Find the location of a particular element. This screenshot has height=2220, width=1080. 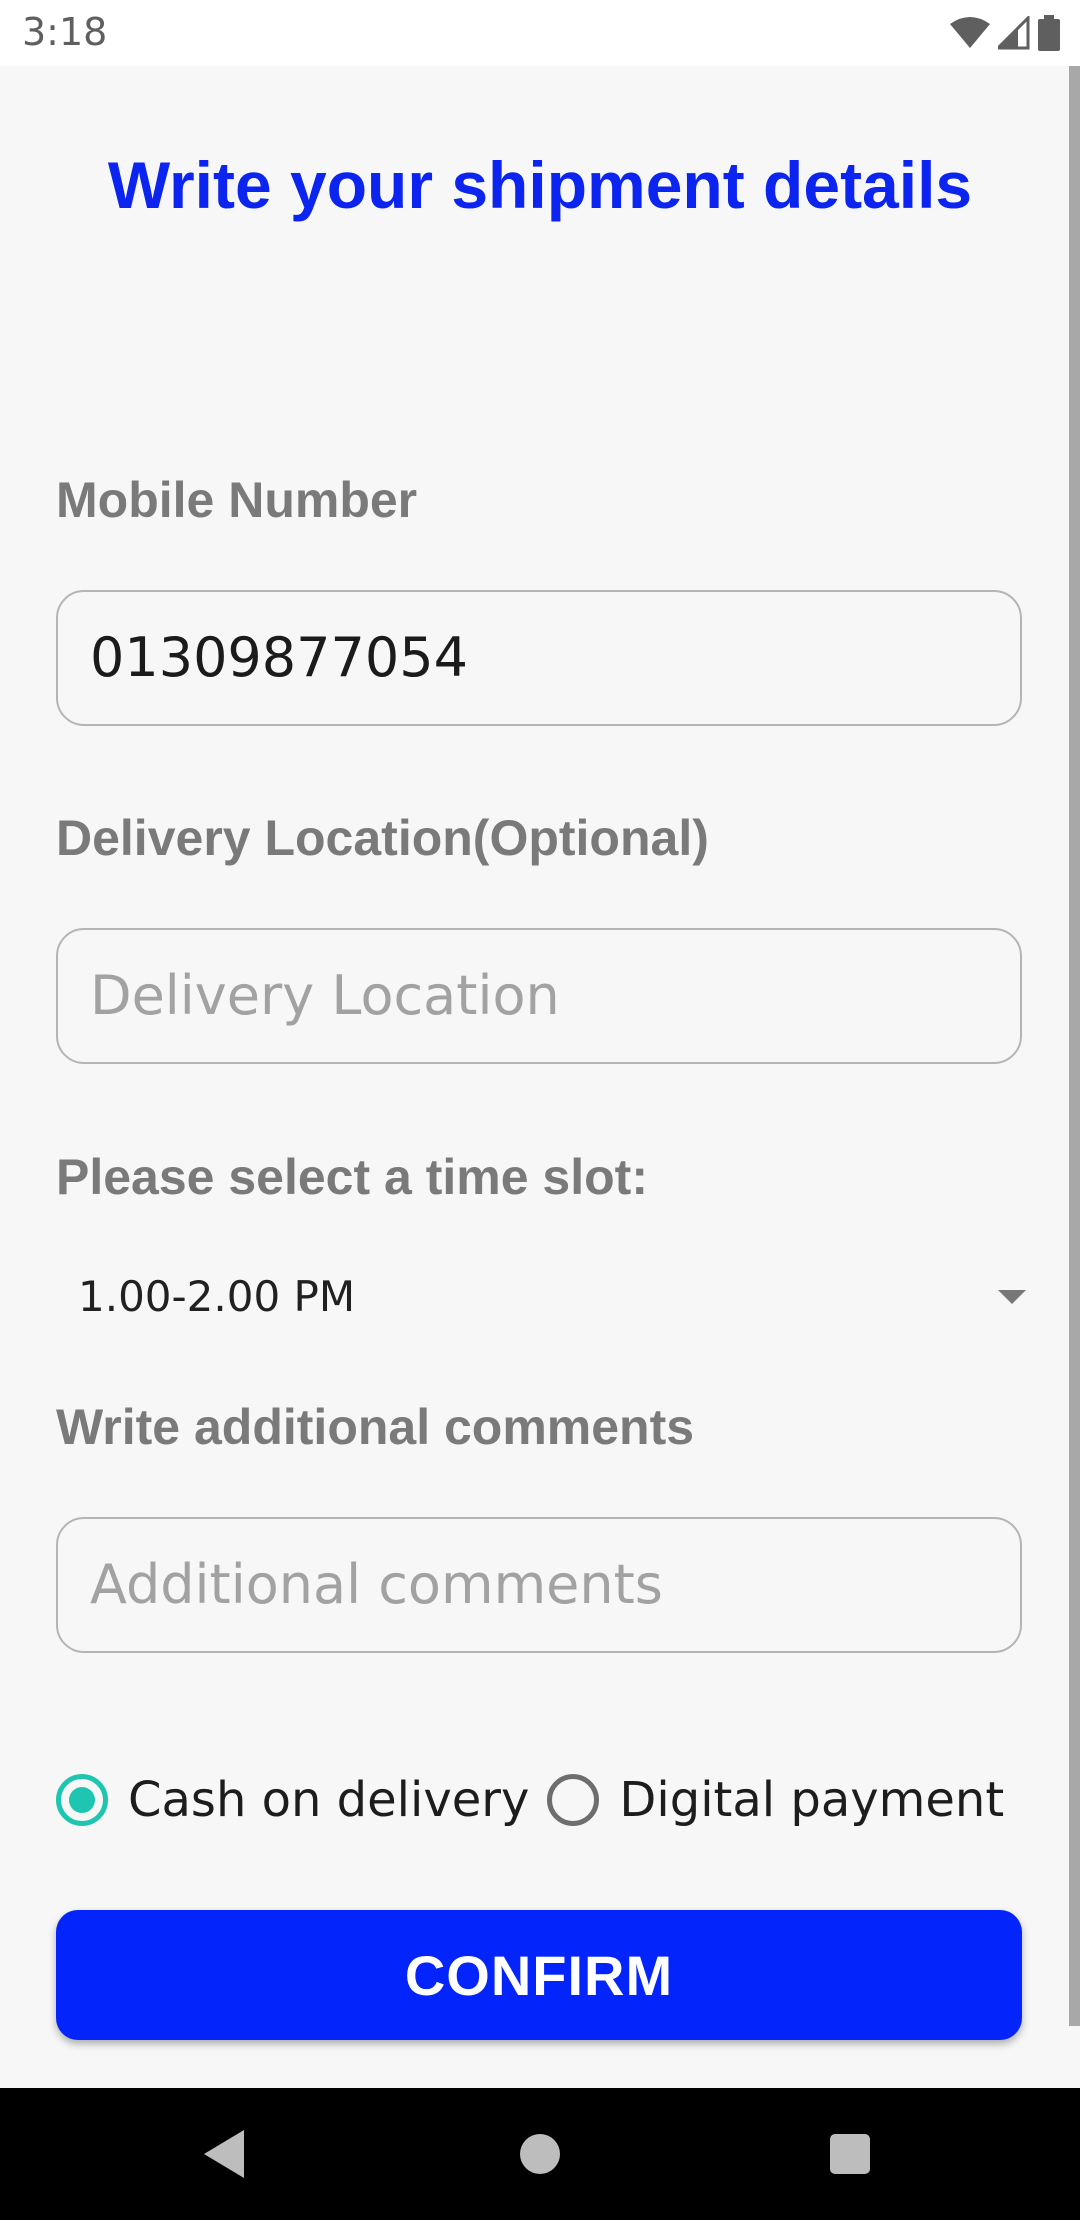

radio-label-digital: Digital payment is located at coordinates (811, 1800).